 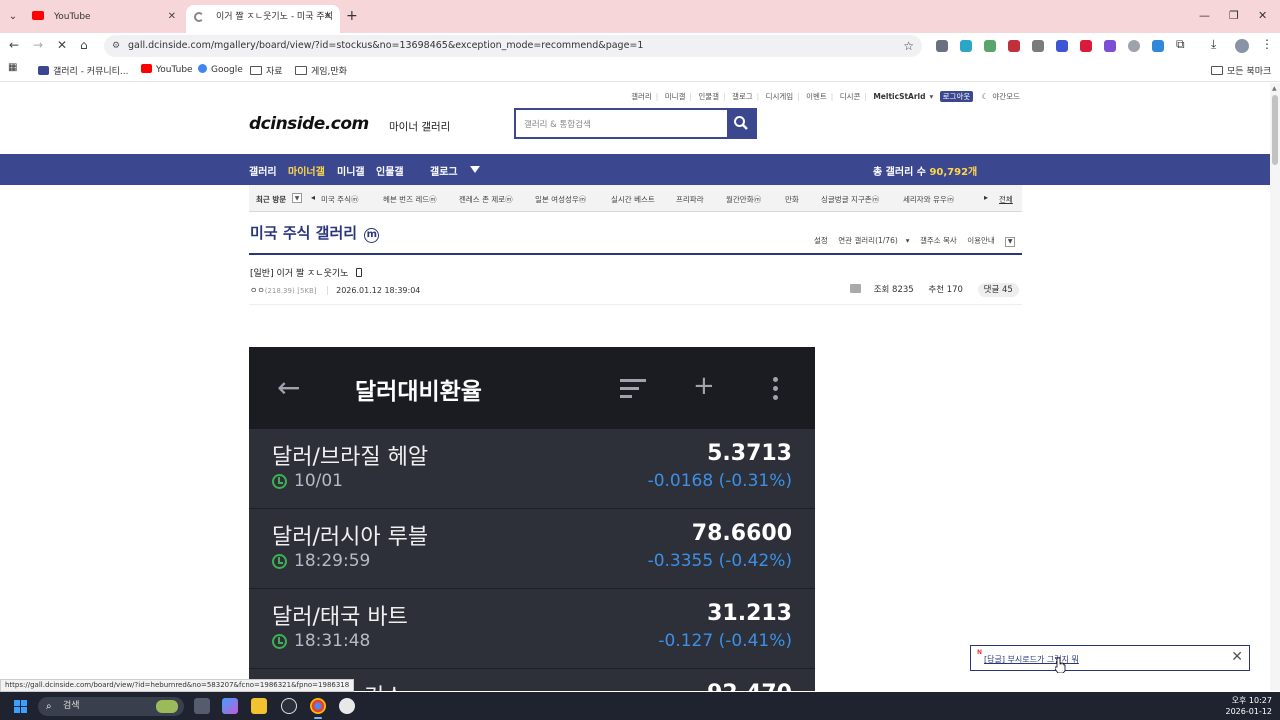 What do you see at coordinates (339, 199) in the screenshot?
I see `recent-gallery-link: 미국 주식ⓜ` at bounding box center [339, 199].